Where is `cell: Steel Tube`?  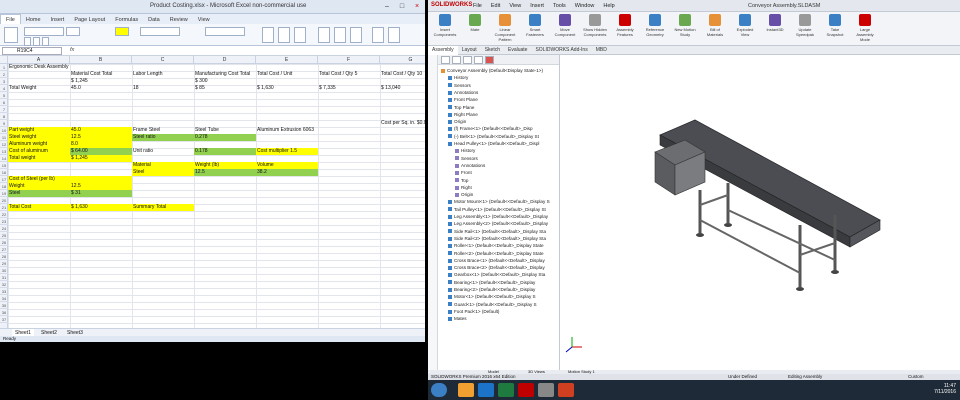 cell: Steel Tube is located at coordinates (225, 130).